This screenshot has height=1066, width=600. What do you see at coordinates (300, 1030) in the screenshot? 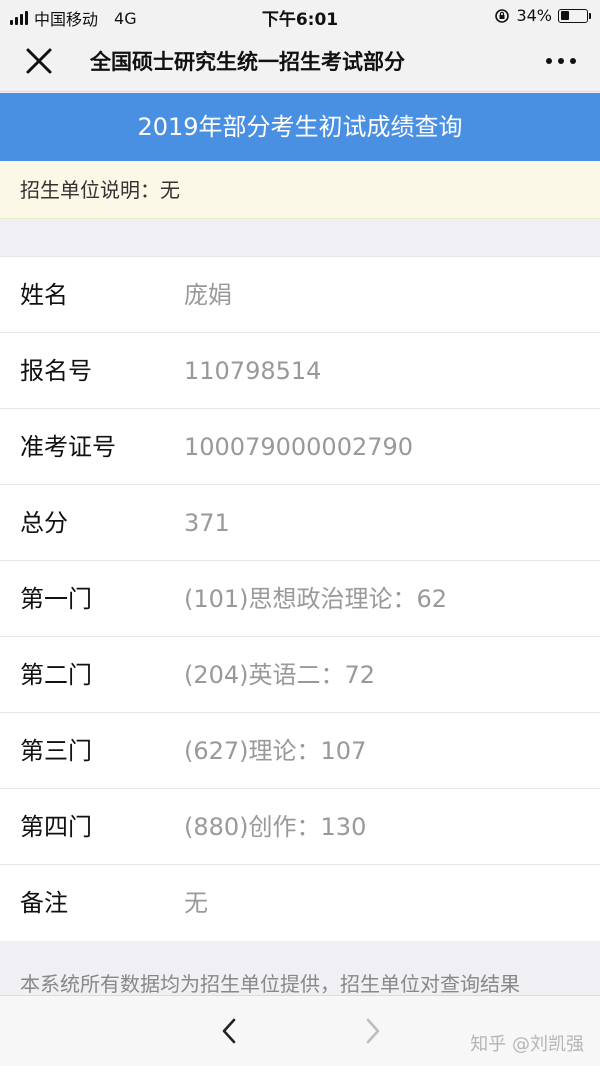
I see `bottom-nav-bar: 知乎 @刘凯强` at bounding box center [300, 1030].